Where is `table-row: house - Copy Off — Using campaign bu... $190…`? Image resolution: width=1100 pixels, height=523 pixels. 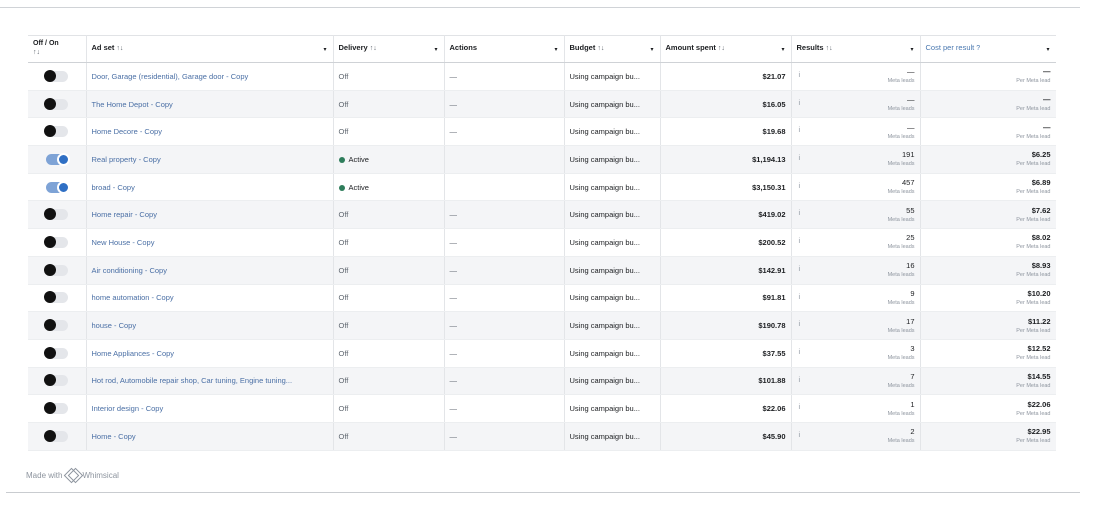
table-row: house - Copy Off — Using campaign bu... $190… is located at coordinates (542, 325).